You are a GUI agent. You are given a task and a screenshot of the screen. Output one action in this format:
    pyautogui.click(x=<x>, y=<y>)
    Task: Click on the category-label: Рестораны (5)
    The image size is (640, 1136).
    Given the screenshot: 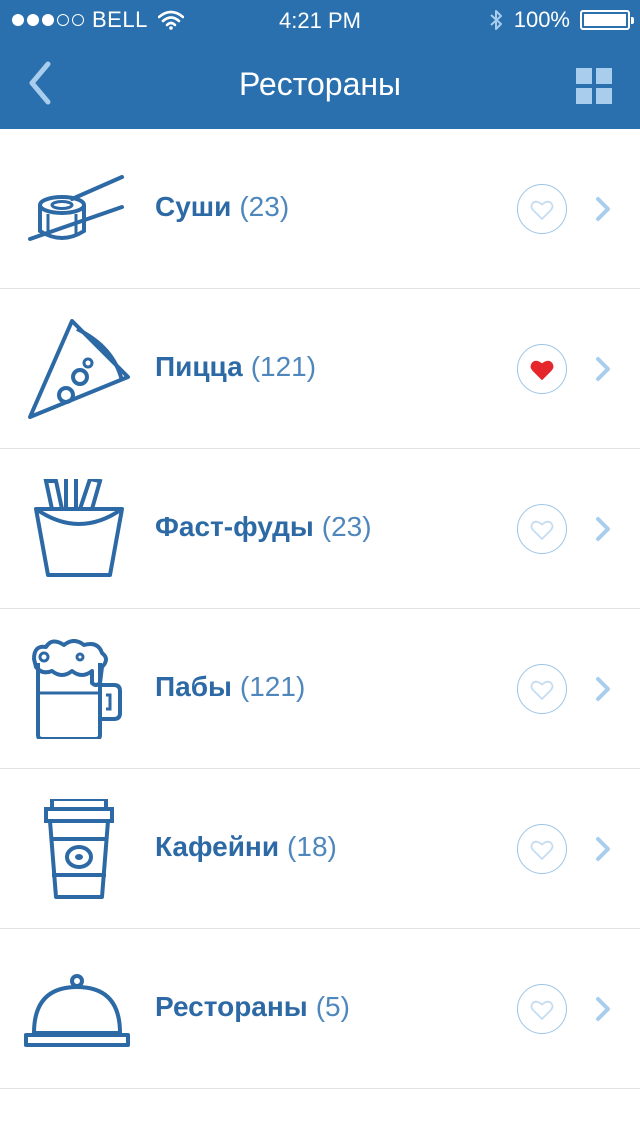 What is the action you would take?
    pyautogui.click(x=252, y=1007)
    